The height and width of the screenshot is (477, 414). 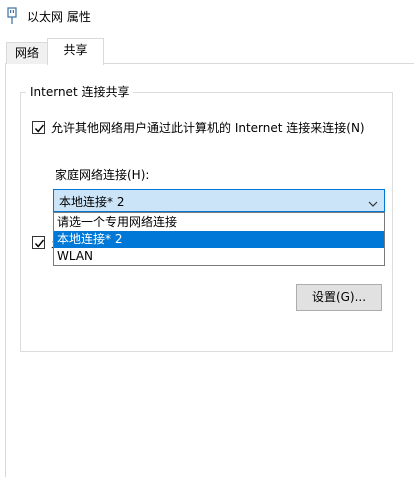 What do you see at coordinates (373, 204) in the screenshot?
I see `chevron-down-icon` at bounding box center [373, 204].